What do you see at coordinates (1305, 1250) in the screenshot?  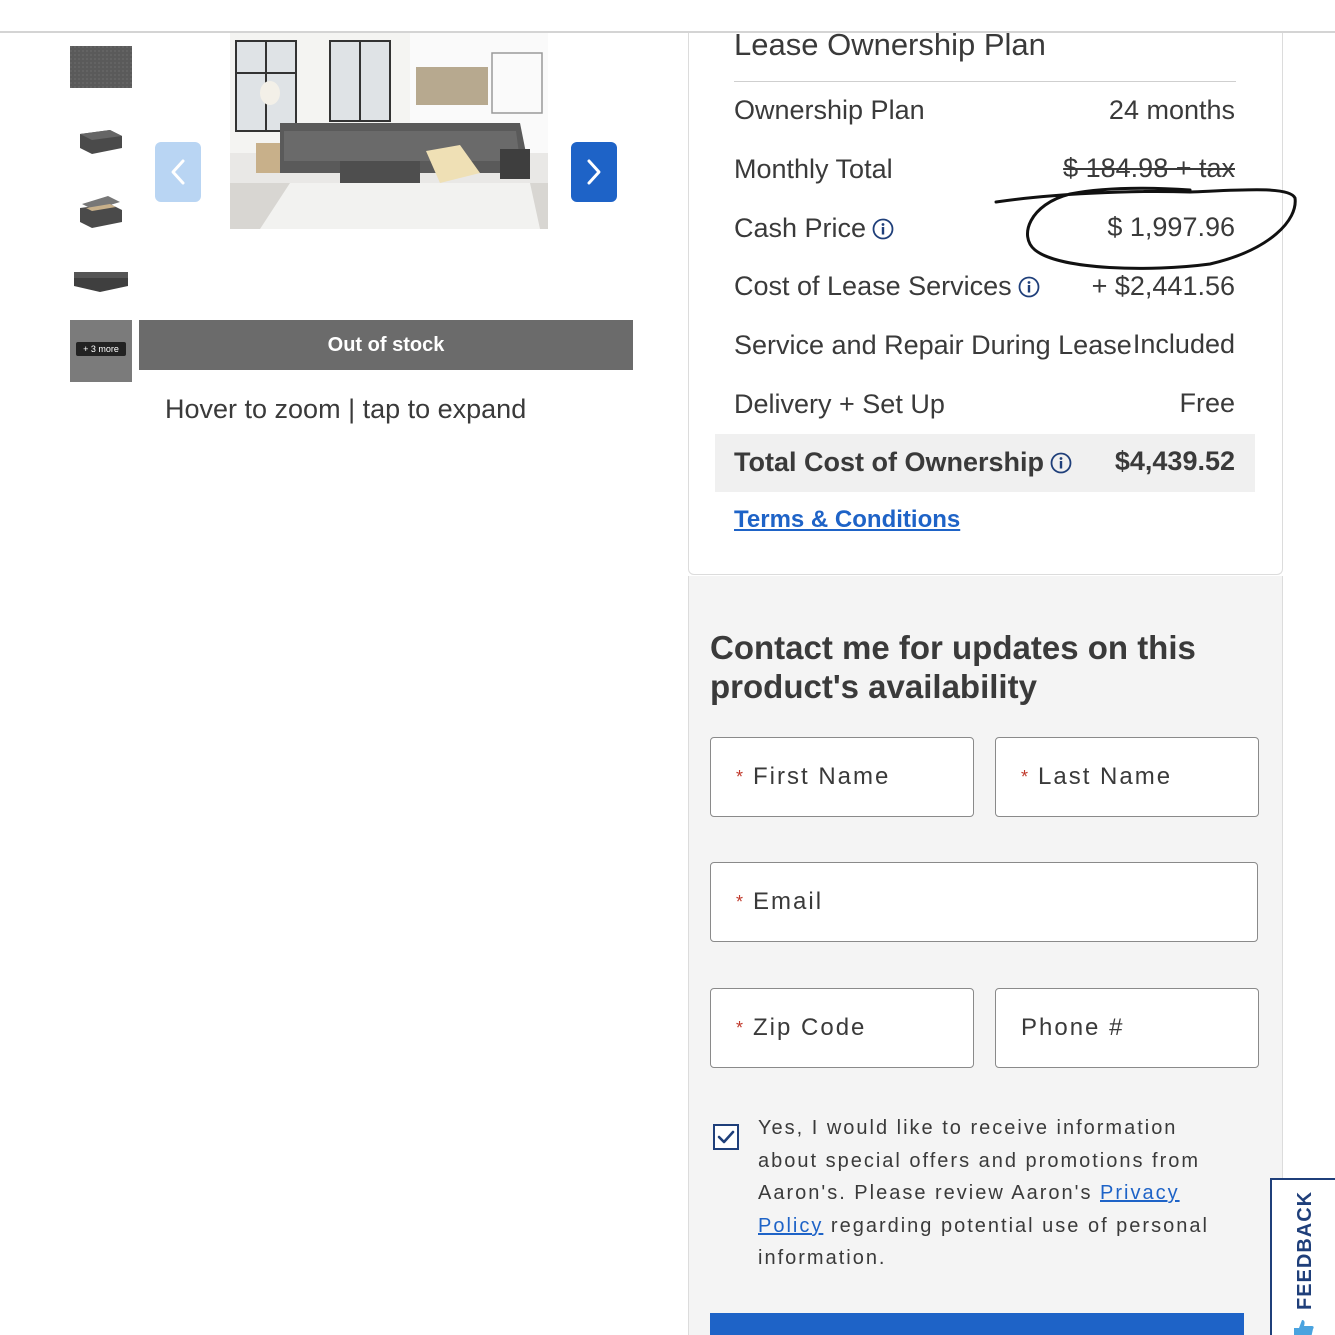 I see `feedback-label: FEEDBACK` at bounding box center [1305, 1250].